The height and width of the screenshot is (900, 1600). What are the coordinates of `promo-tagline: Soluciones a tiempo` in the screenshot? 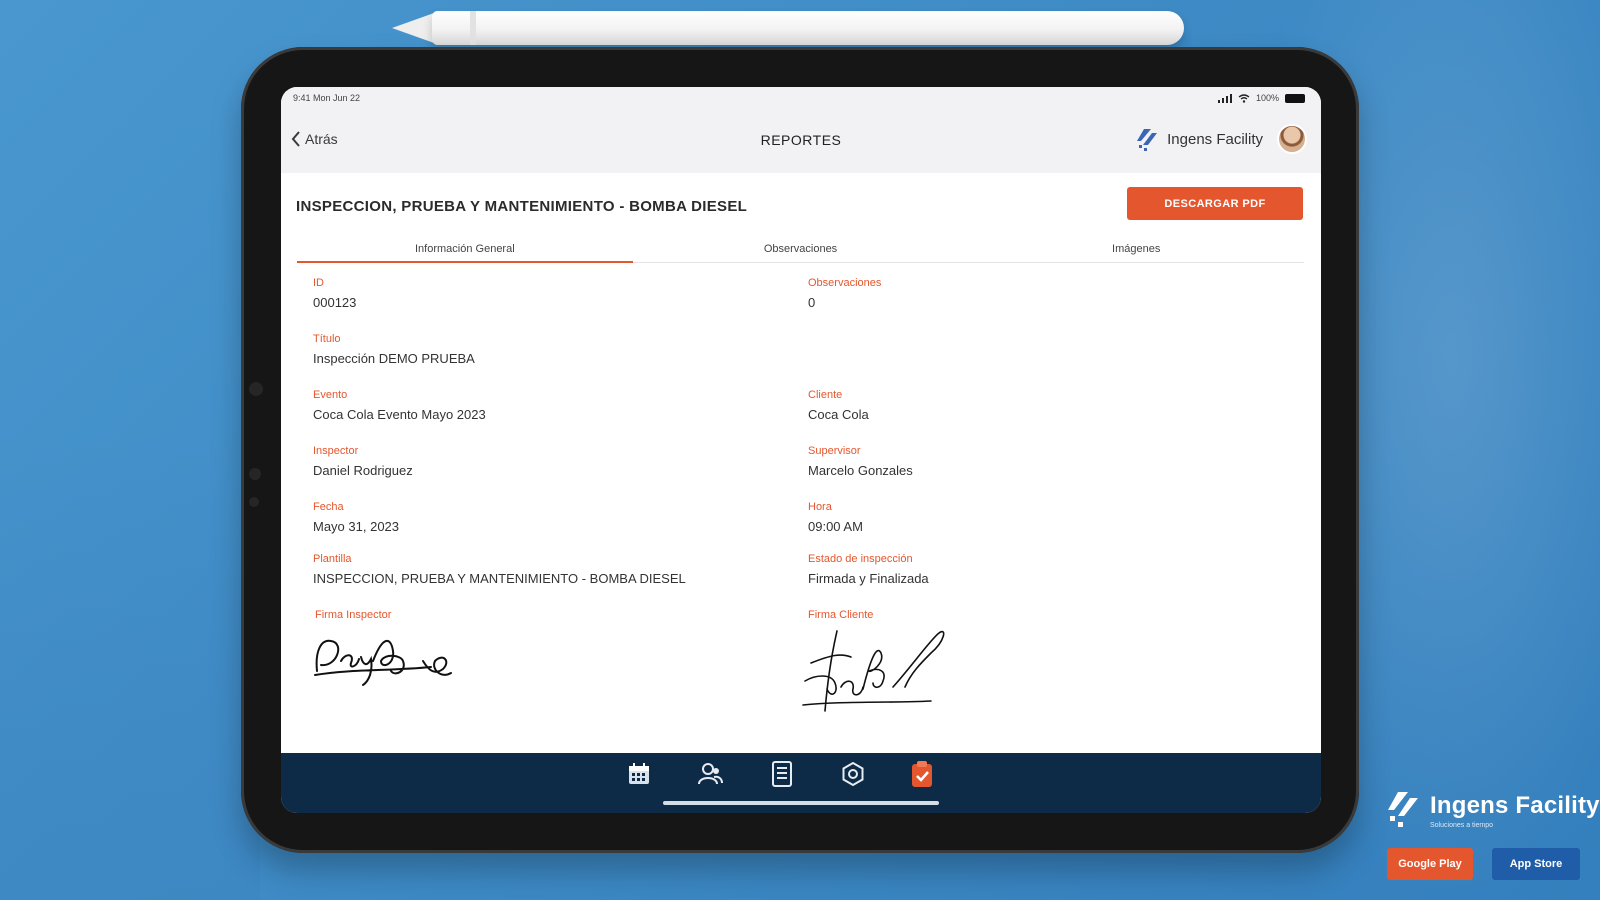 It's located at (1462, 825).